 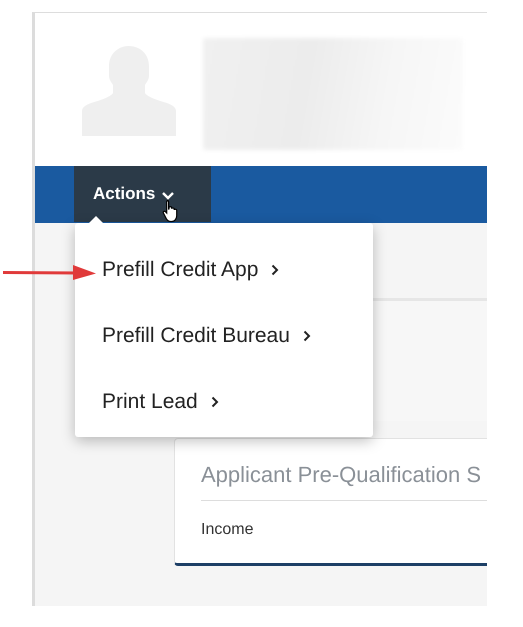 What do you see at coordinates (227, 529) in the screenshot?
I see `field-label: Income` at bounding box center [227, 529].